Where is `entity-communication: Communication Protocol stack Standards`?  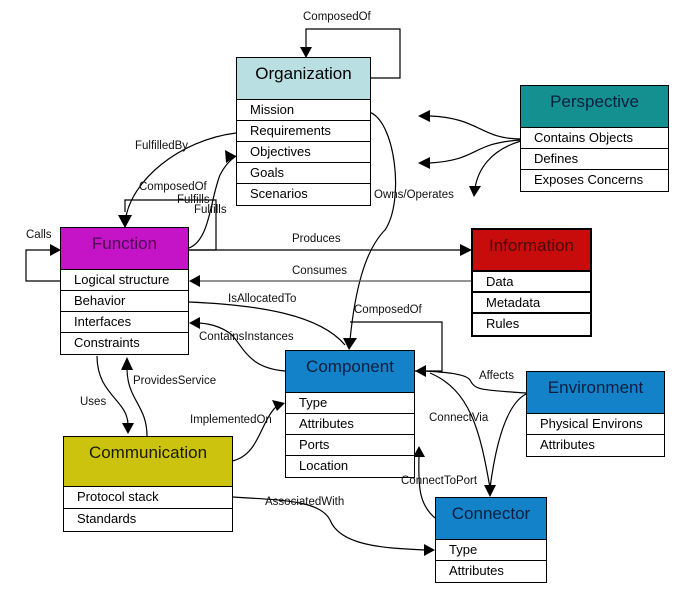 entity-communication: Communication Protocol stack Standards is located at coordinates (148, 484).